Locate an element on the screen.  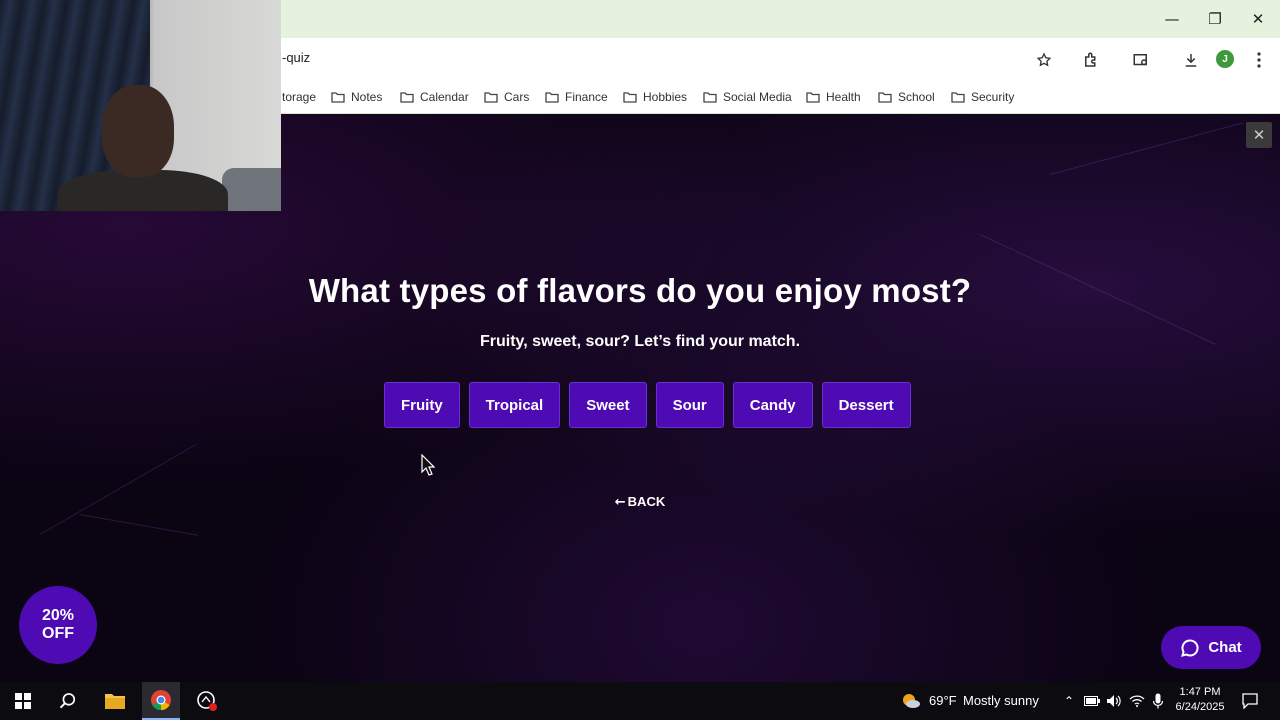
mouse-cursor-icon is located at coordinates (428, 465).